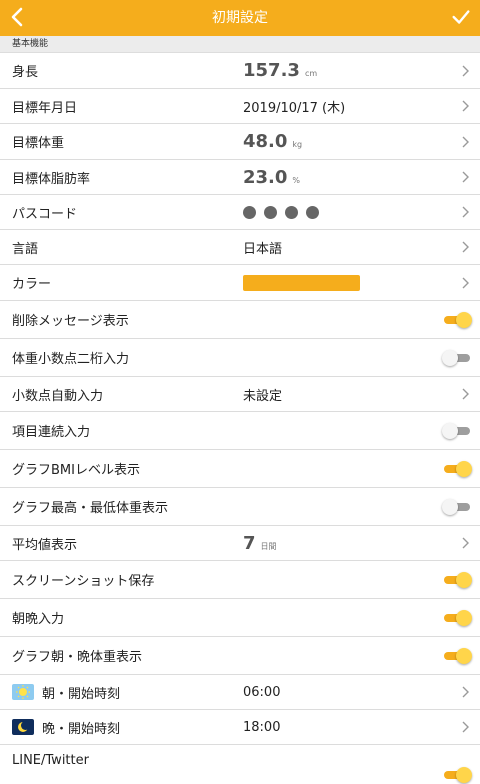 The width and height of the screenshot is (480, 784). I want to click on graph-morning-evening-toggle, so click(457, 656).